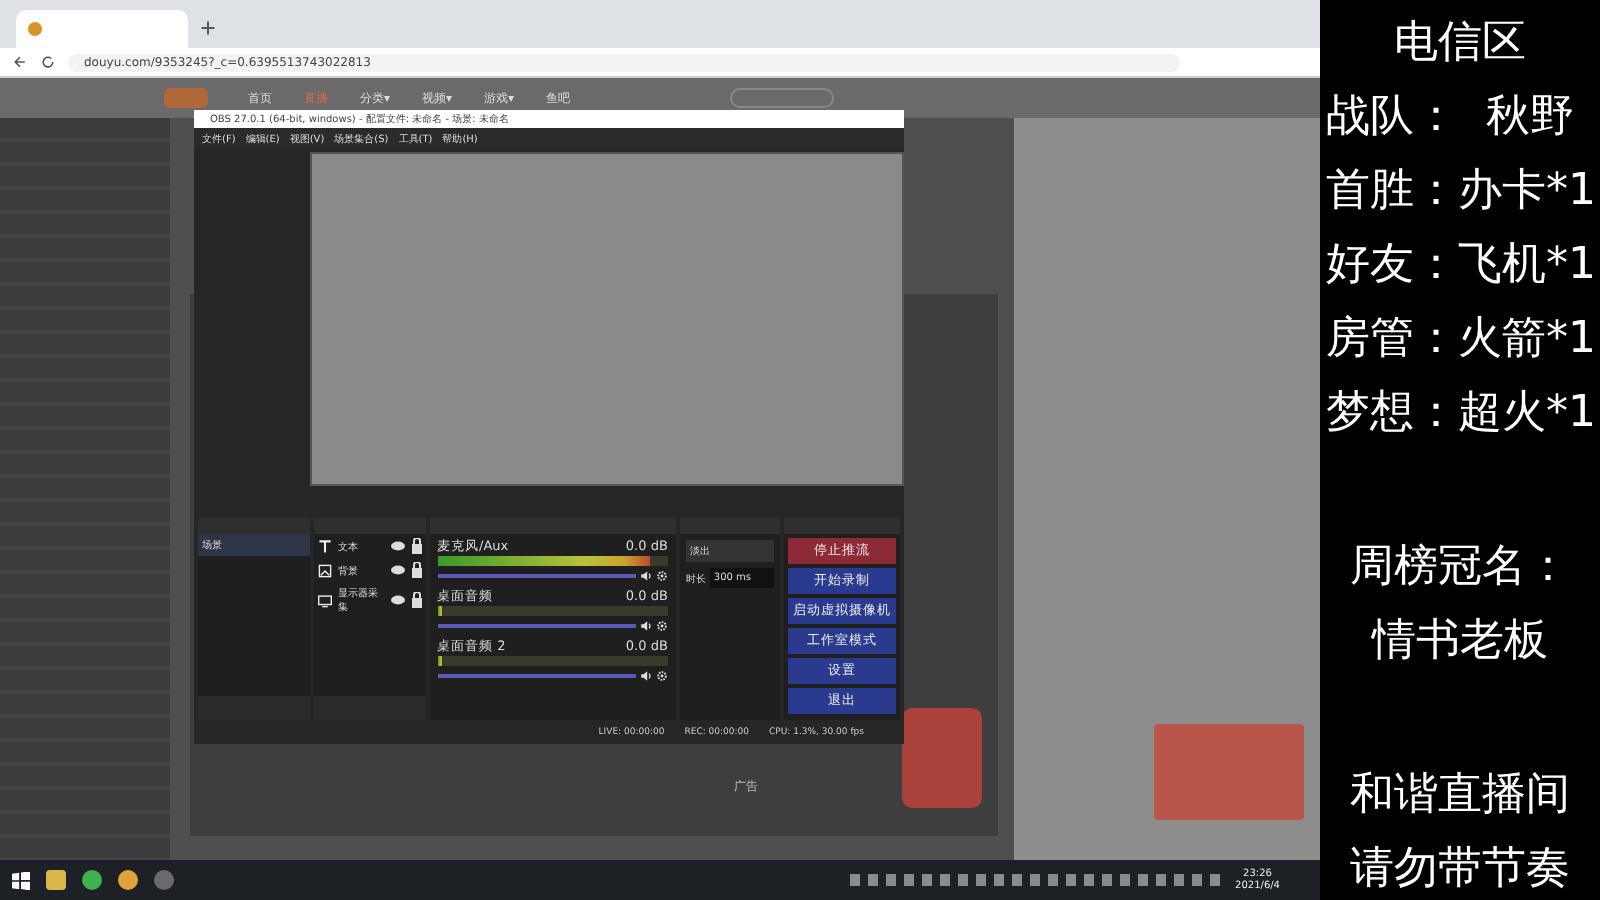 Image resolution: width=1600 pixels, height=900 pixels. I want to click on windows-start-icon, so click(21, 880).